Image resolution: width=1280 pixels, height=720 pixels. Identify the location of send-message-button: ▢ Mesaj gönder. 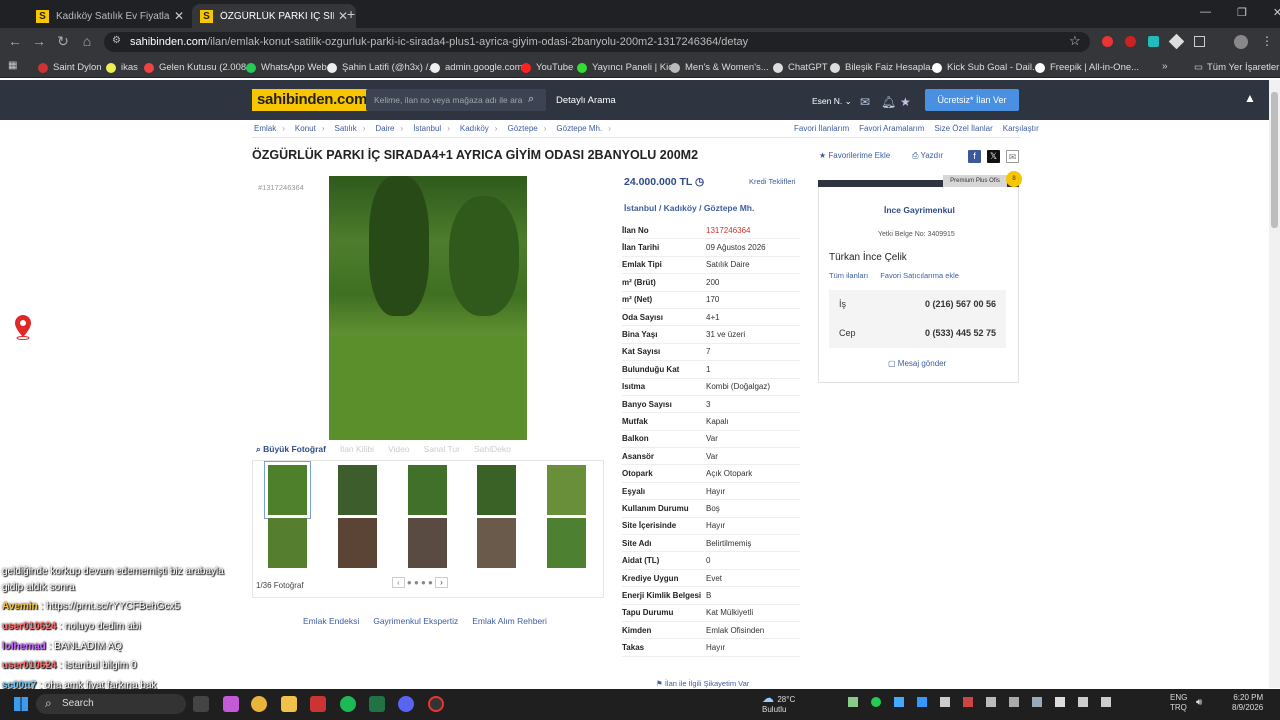
(917, 363).